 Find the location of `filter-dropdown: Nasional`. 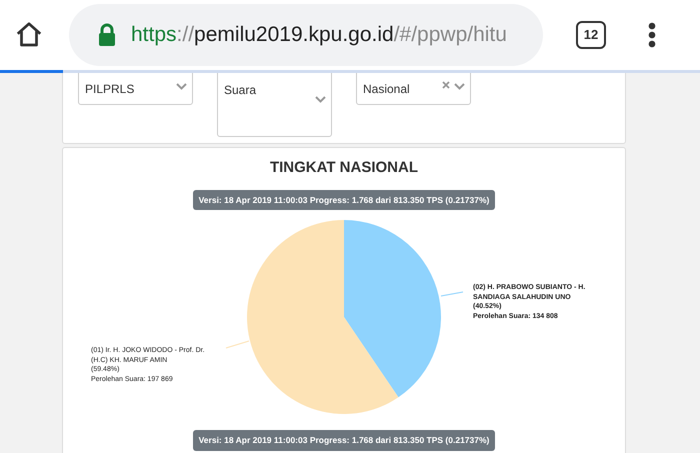

filter-dropdown: Nasional is located at coordinates (413, 89).